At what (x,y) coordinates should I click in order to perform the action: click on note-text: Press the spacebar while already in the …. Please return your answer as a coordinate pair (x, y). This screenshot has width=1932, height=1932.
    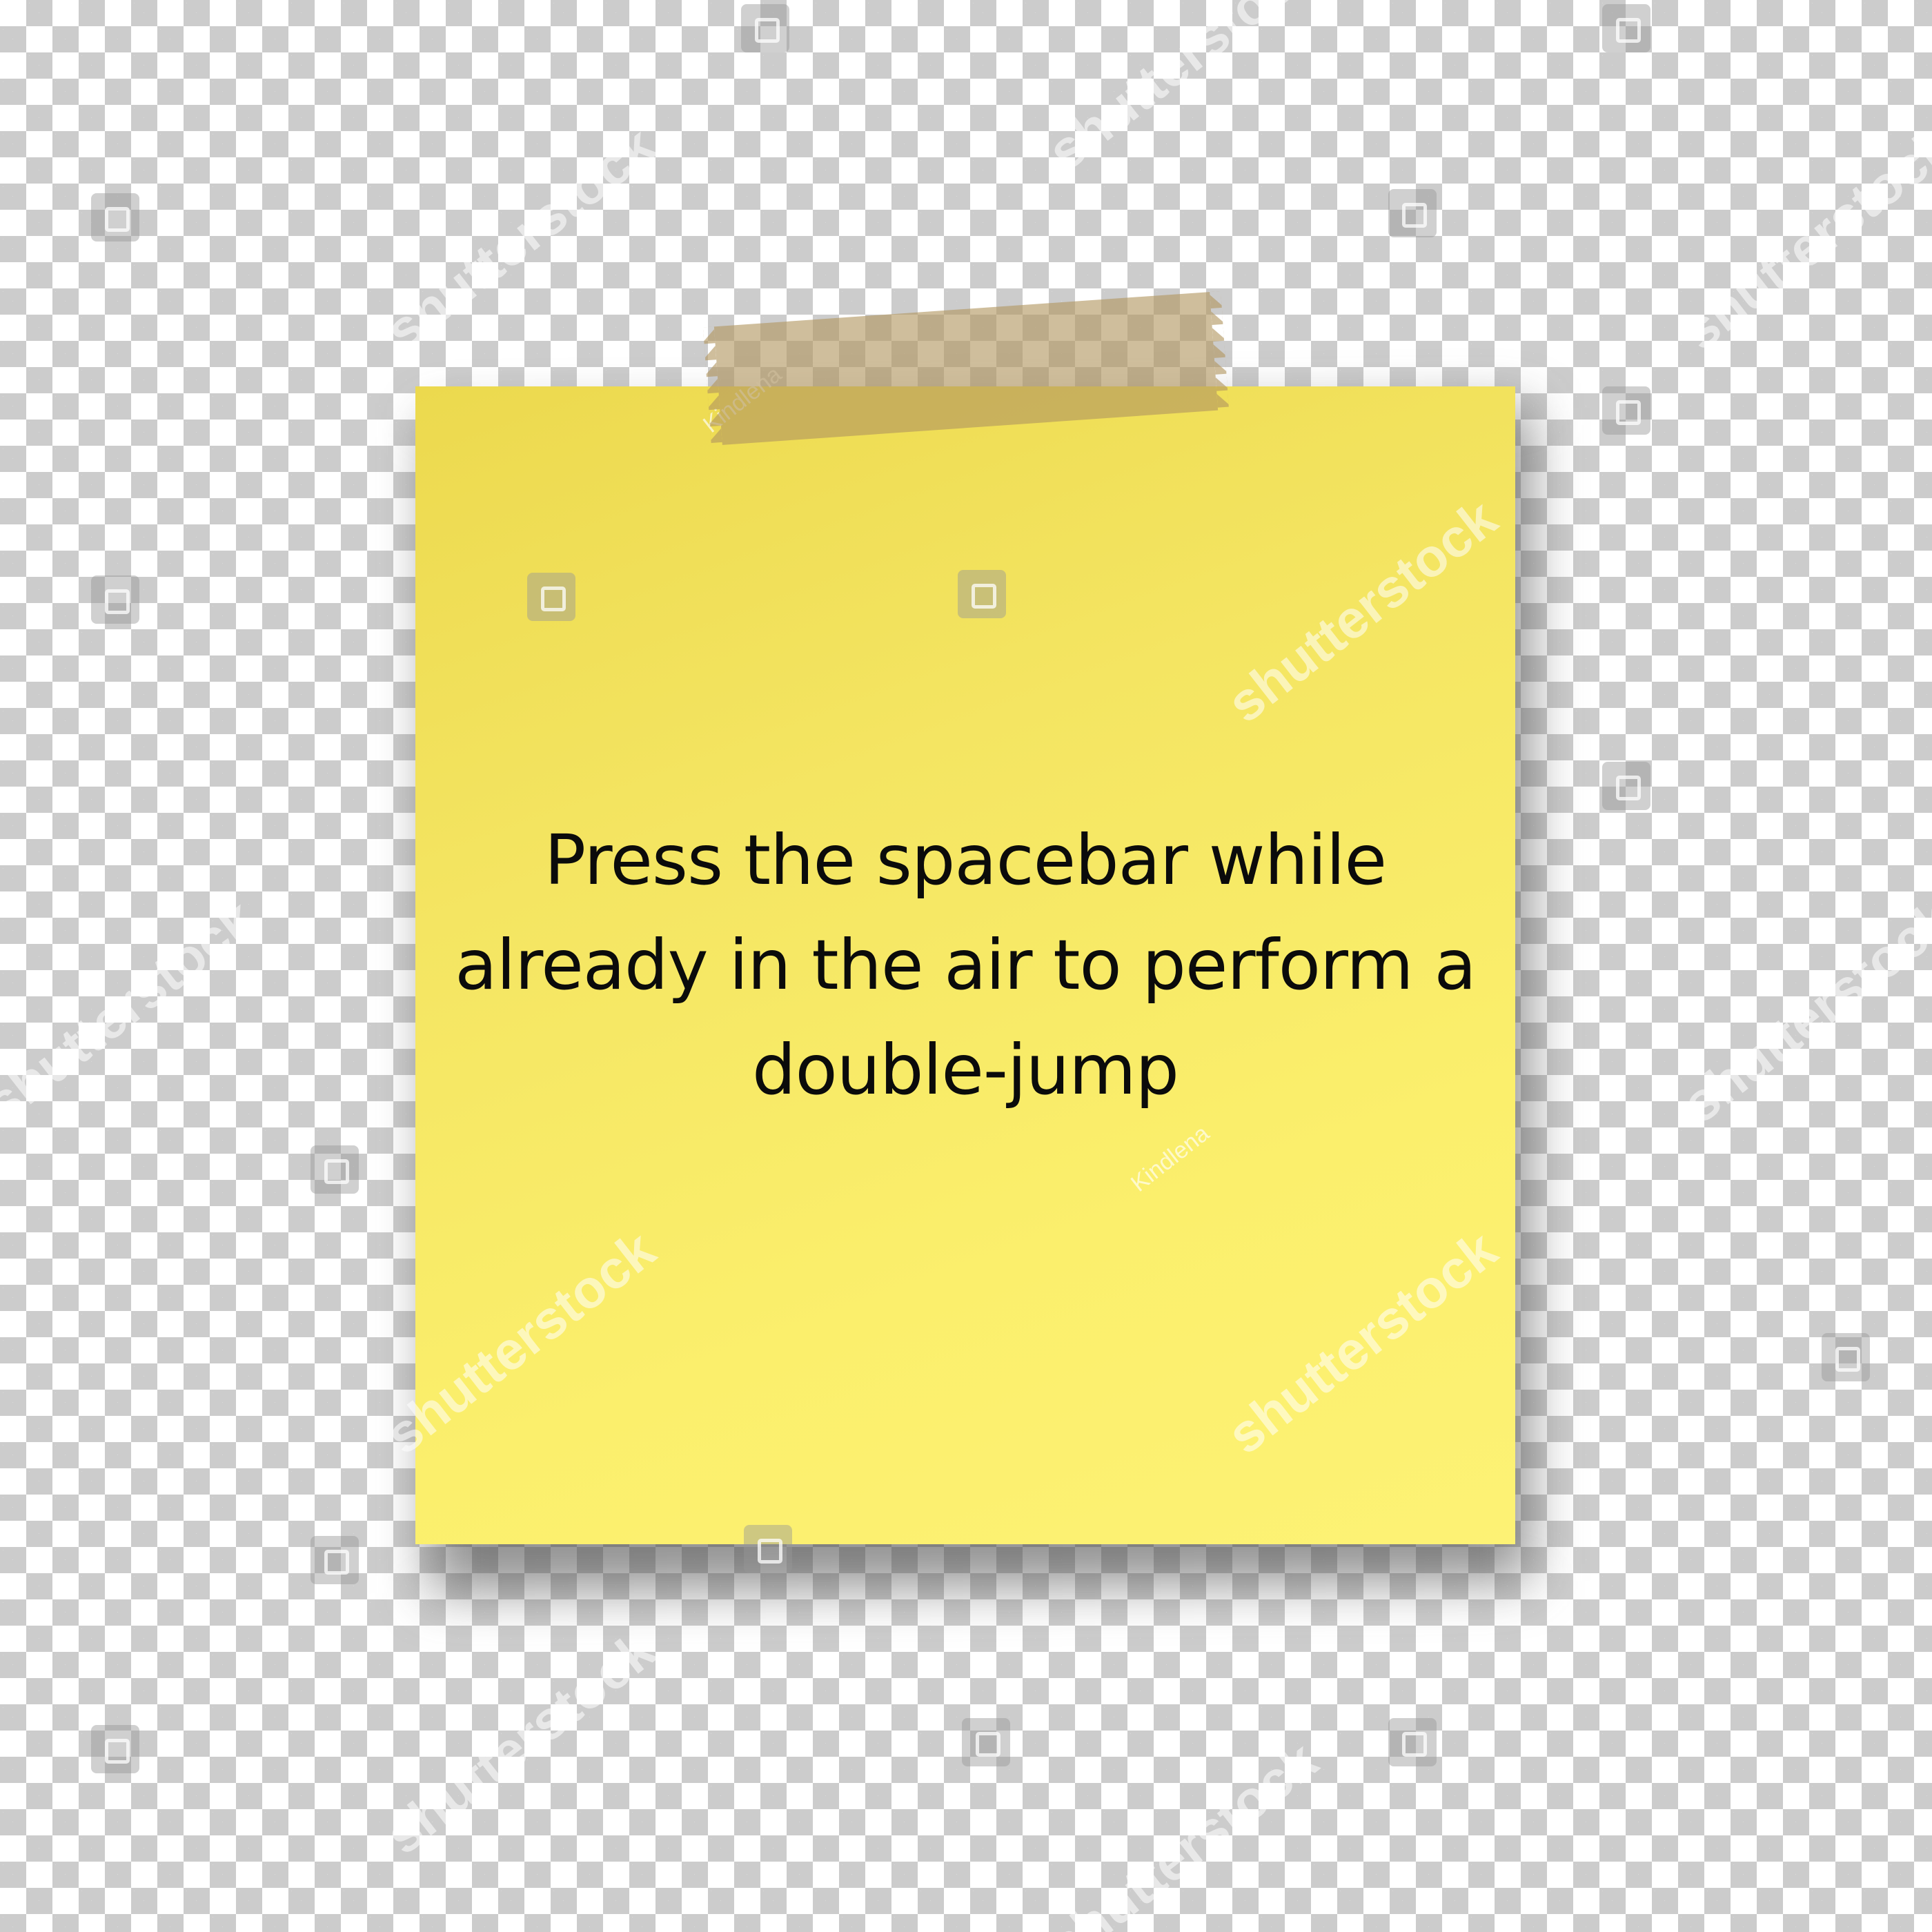
    Looking at the image, I should click on (966, 965).